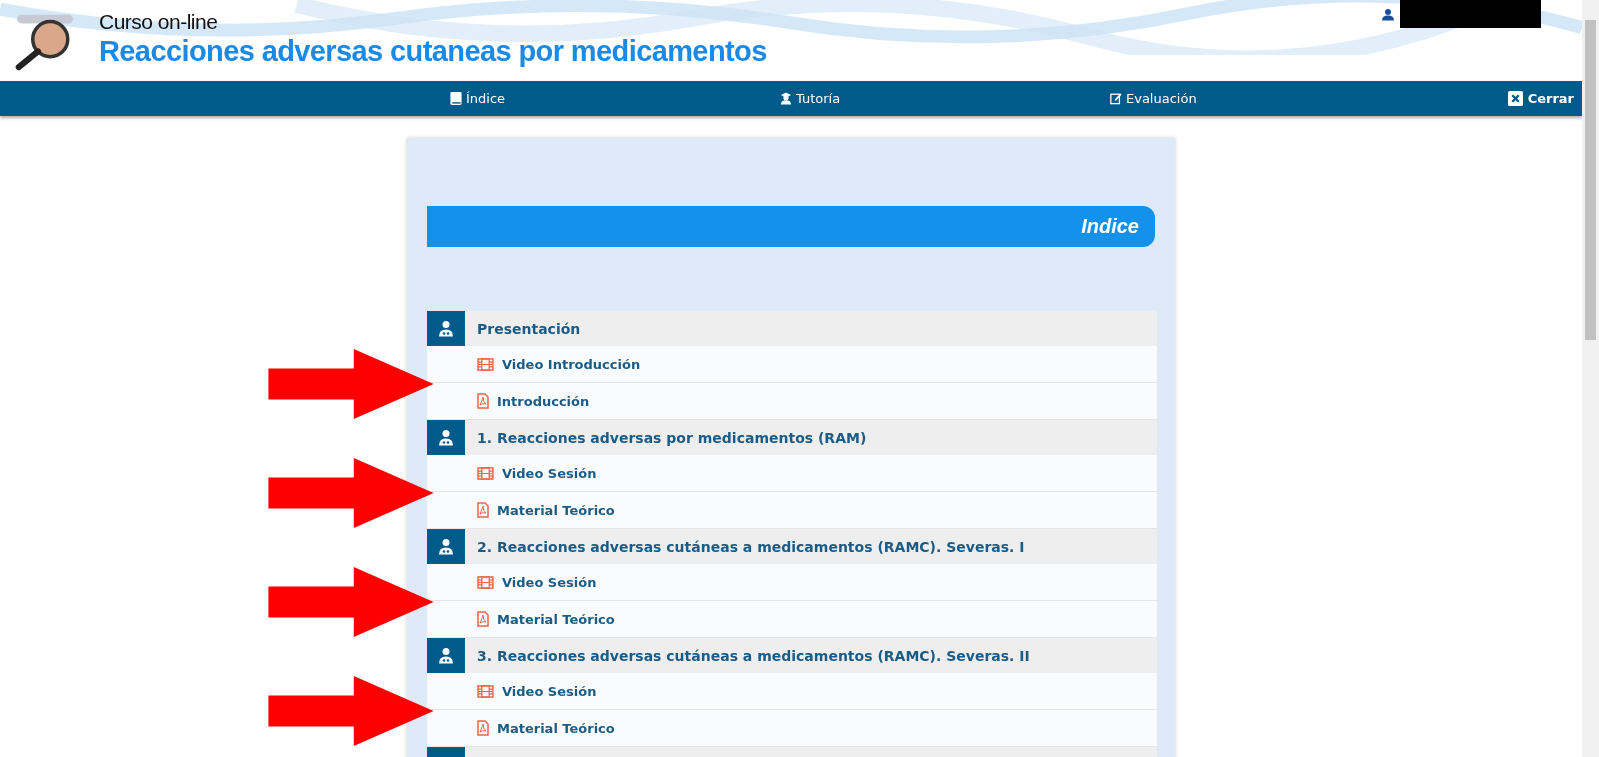 The image size is (1599, 757). What do you see at coordinates (159, 22) in the screenshot?
I see `course-subtitle: Curso on-line` at bounding box center [159, 22].